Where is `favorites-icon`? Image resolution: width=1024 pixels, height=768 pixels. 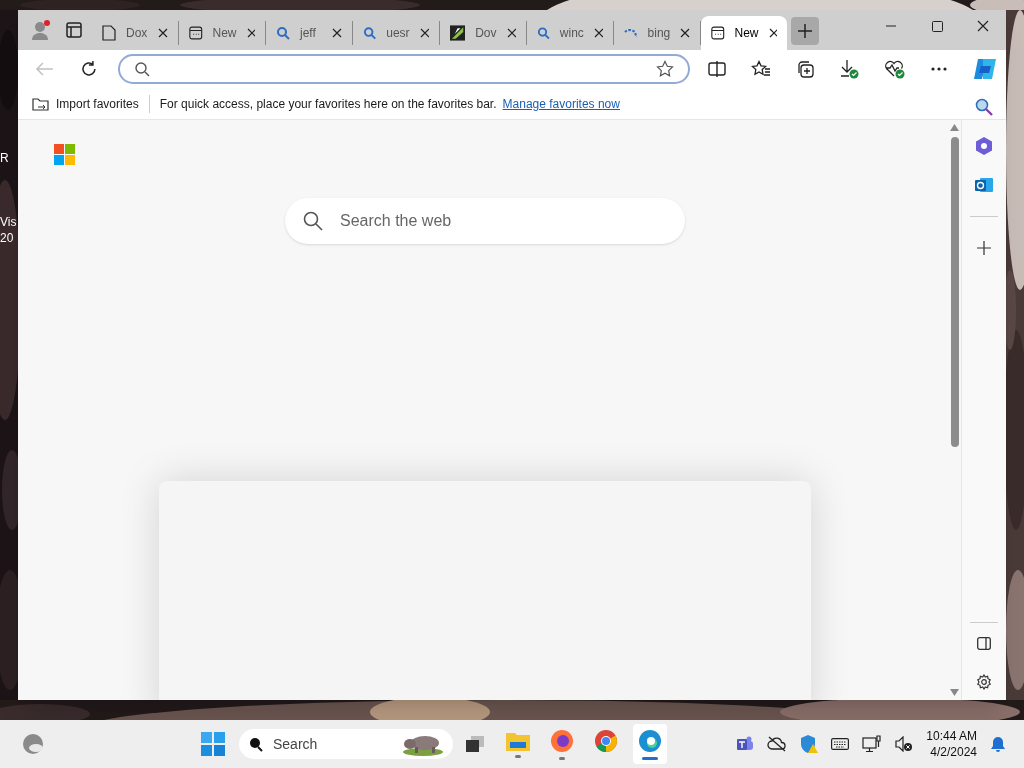
favorites-icon is located at coordinates (761, 69).